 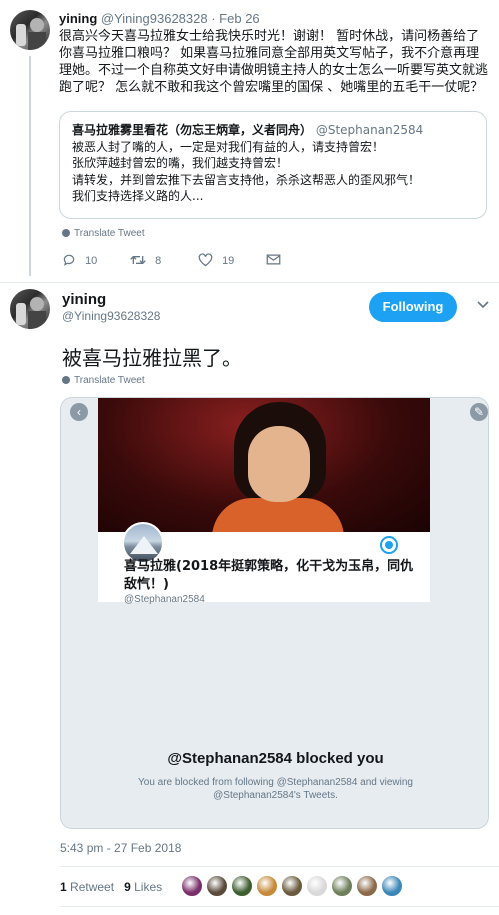 I want to click on profile-card: 喜马拉雅(2018年挺郭策略，化干戈为玉帛，同仇敌忾！), so click(x=264, y=562).